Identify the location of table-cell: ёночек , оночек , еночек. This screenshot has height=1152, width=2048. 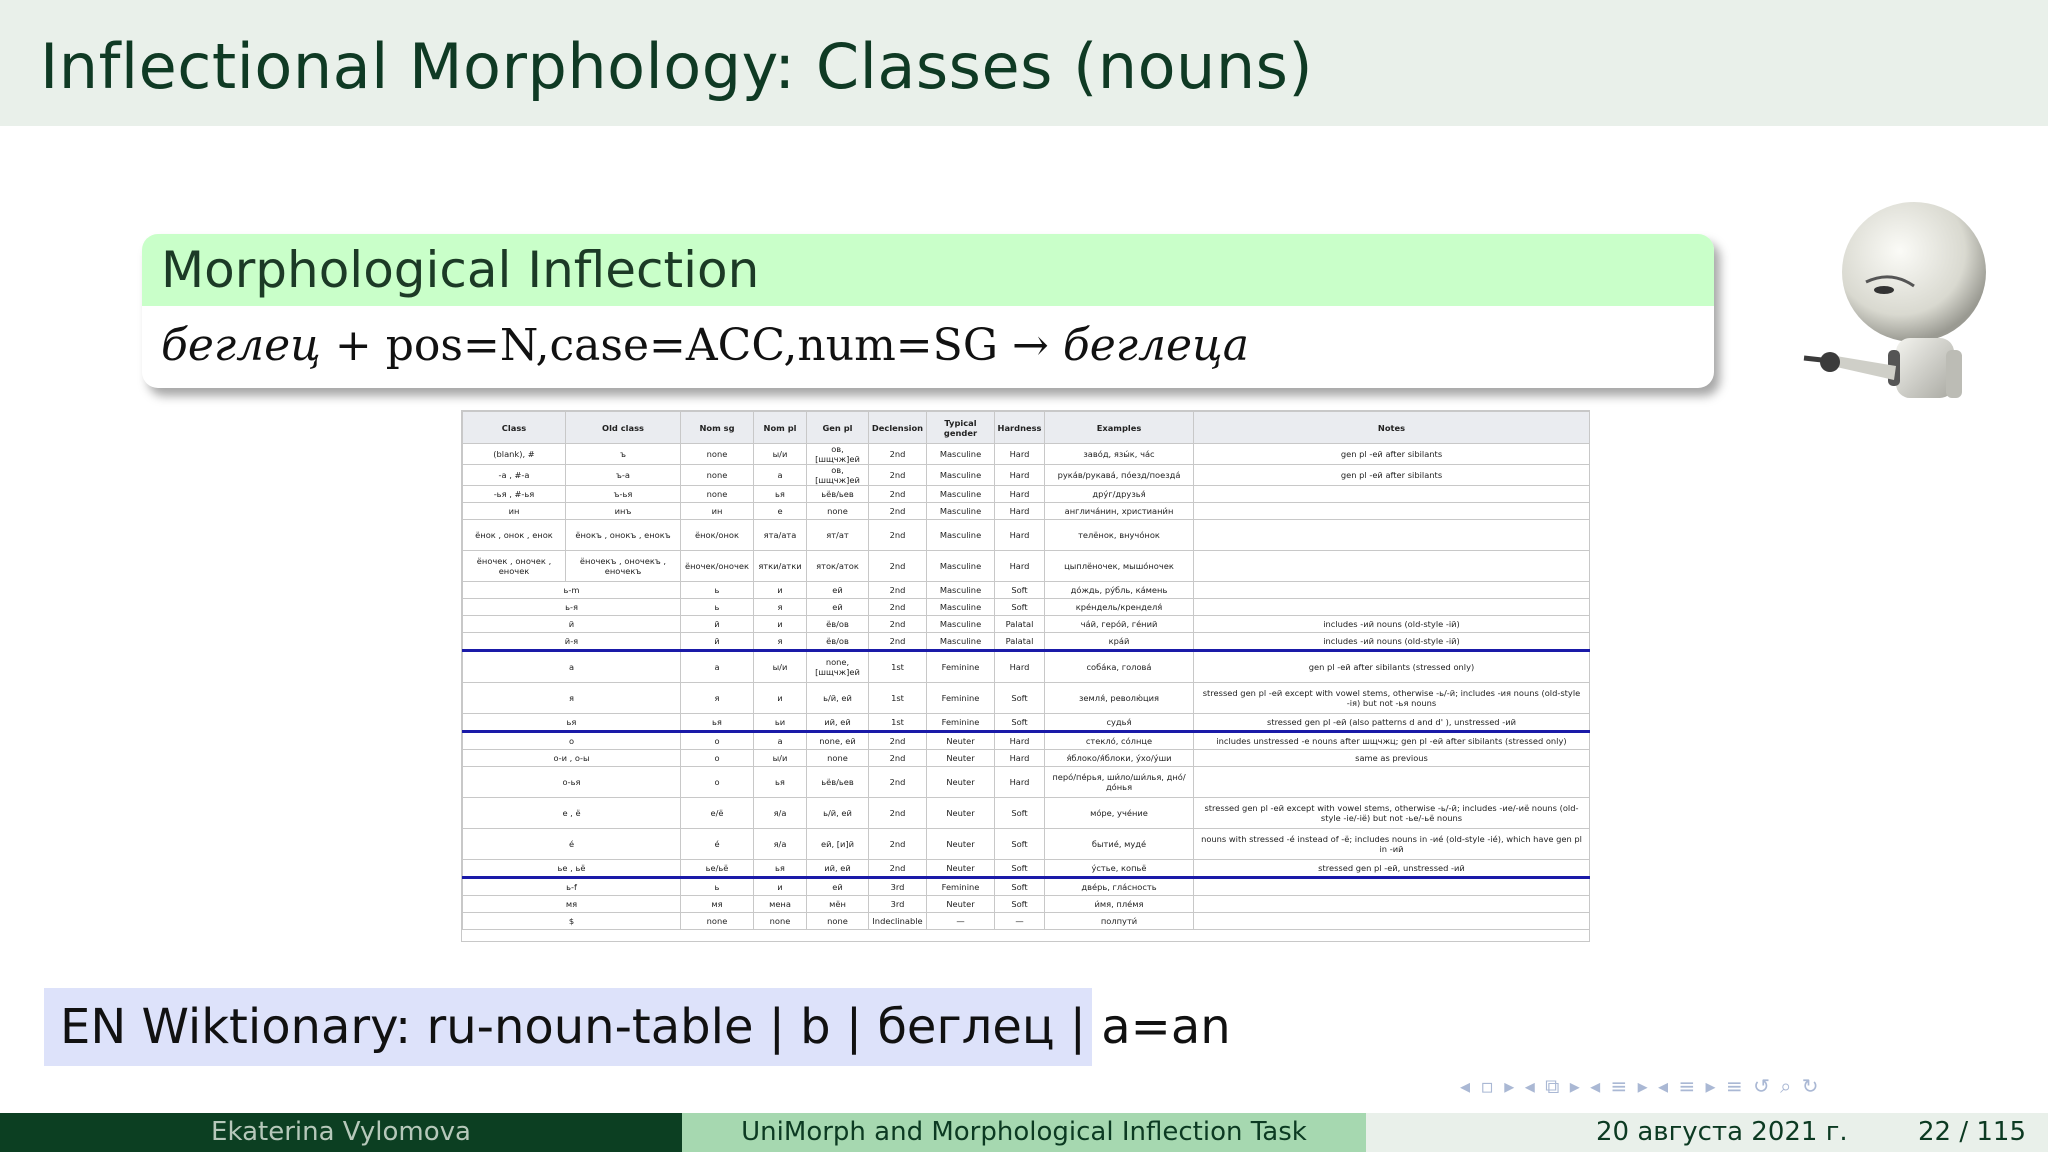
(514, 566).